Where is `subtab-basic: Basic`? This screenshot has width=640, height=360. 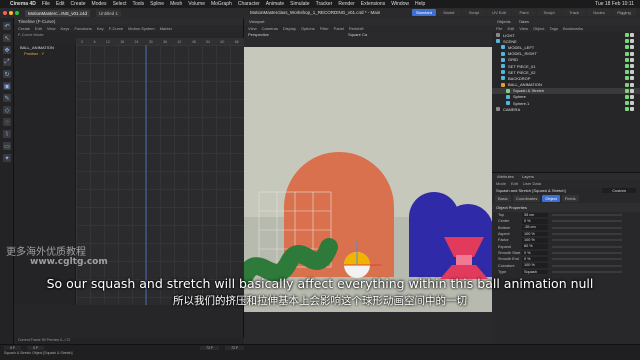
subtab-basic: Basic is located at coordinates (503, 198).